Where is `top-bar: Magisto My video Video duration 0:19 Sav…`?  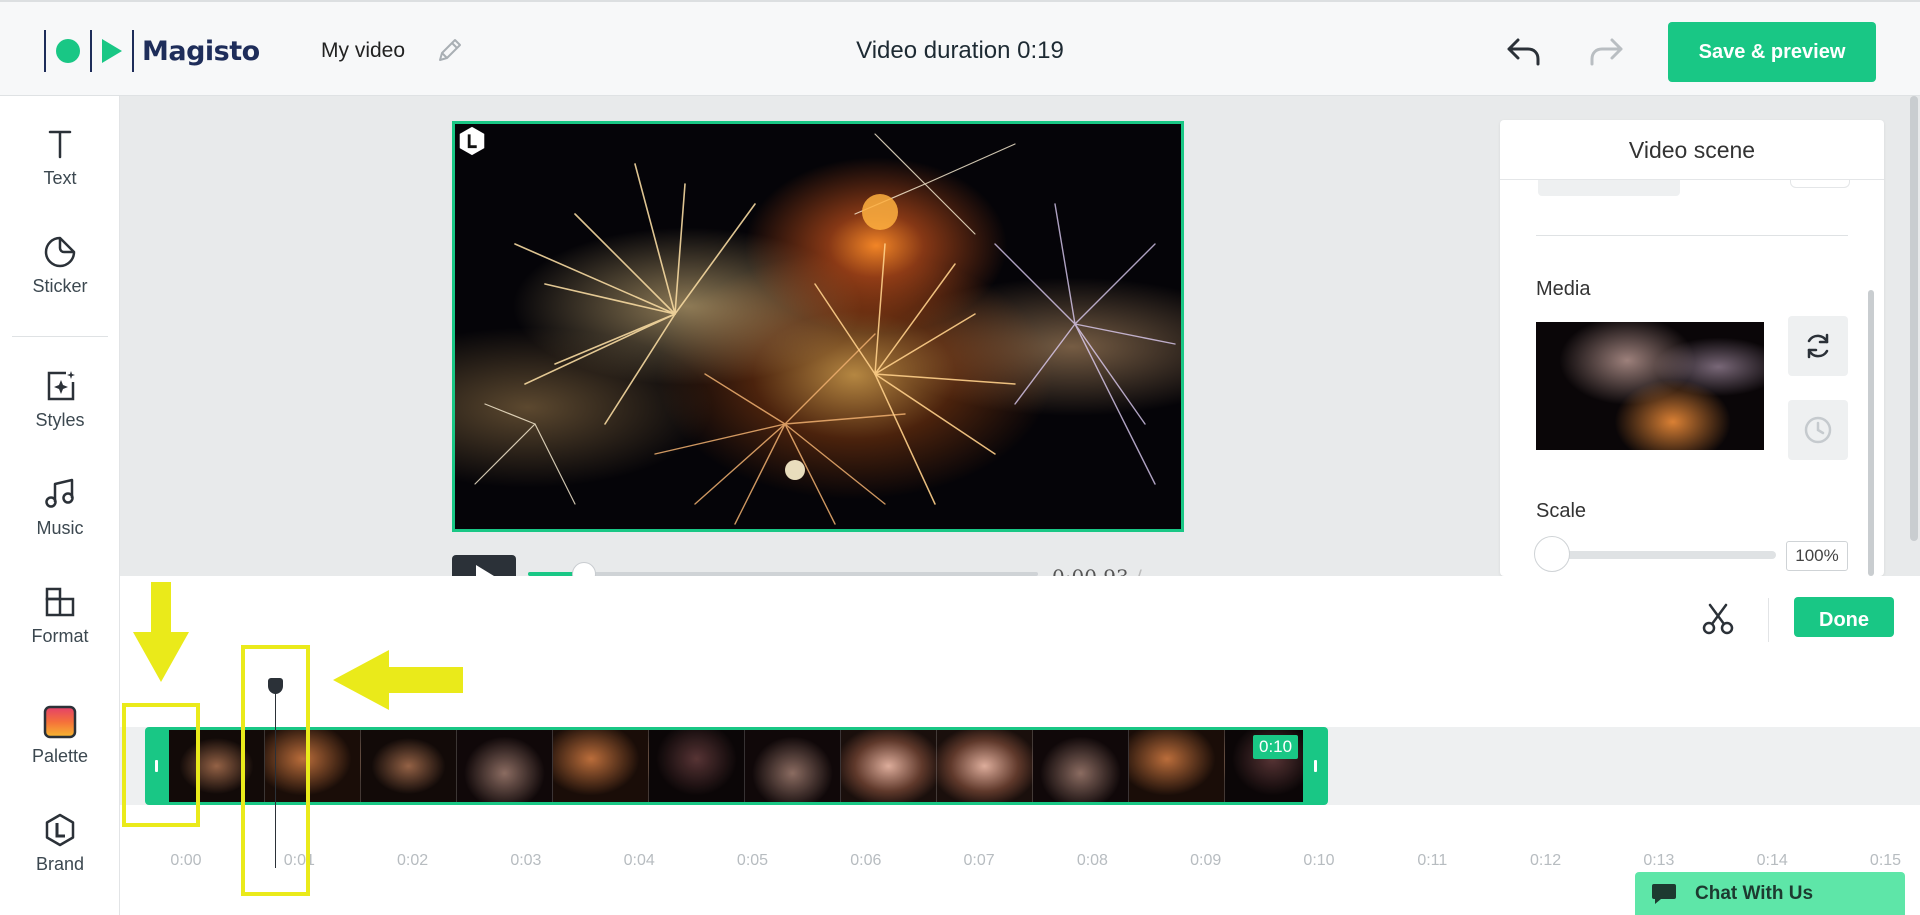
top-bar: Magisto My video Video duration 0:19 Sav… is located at coordinates (960, 48).